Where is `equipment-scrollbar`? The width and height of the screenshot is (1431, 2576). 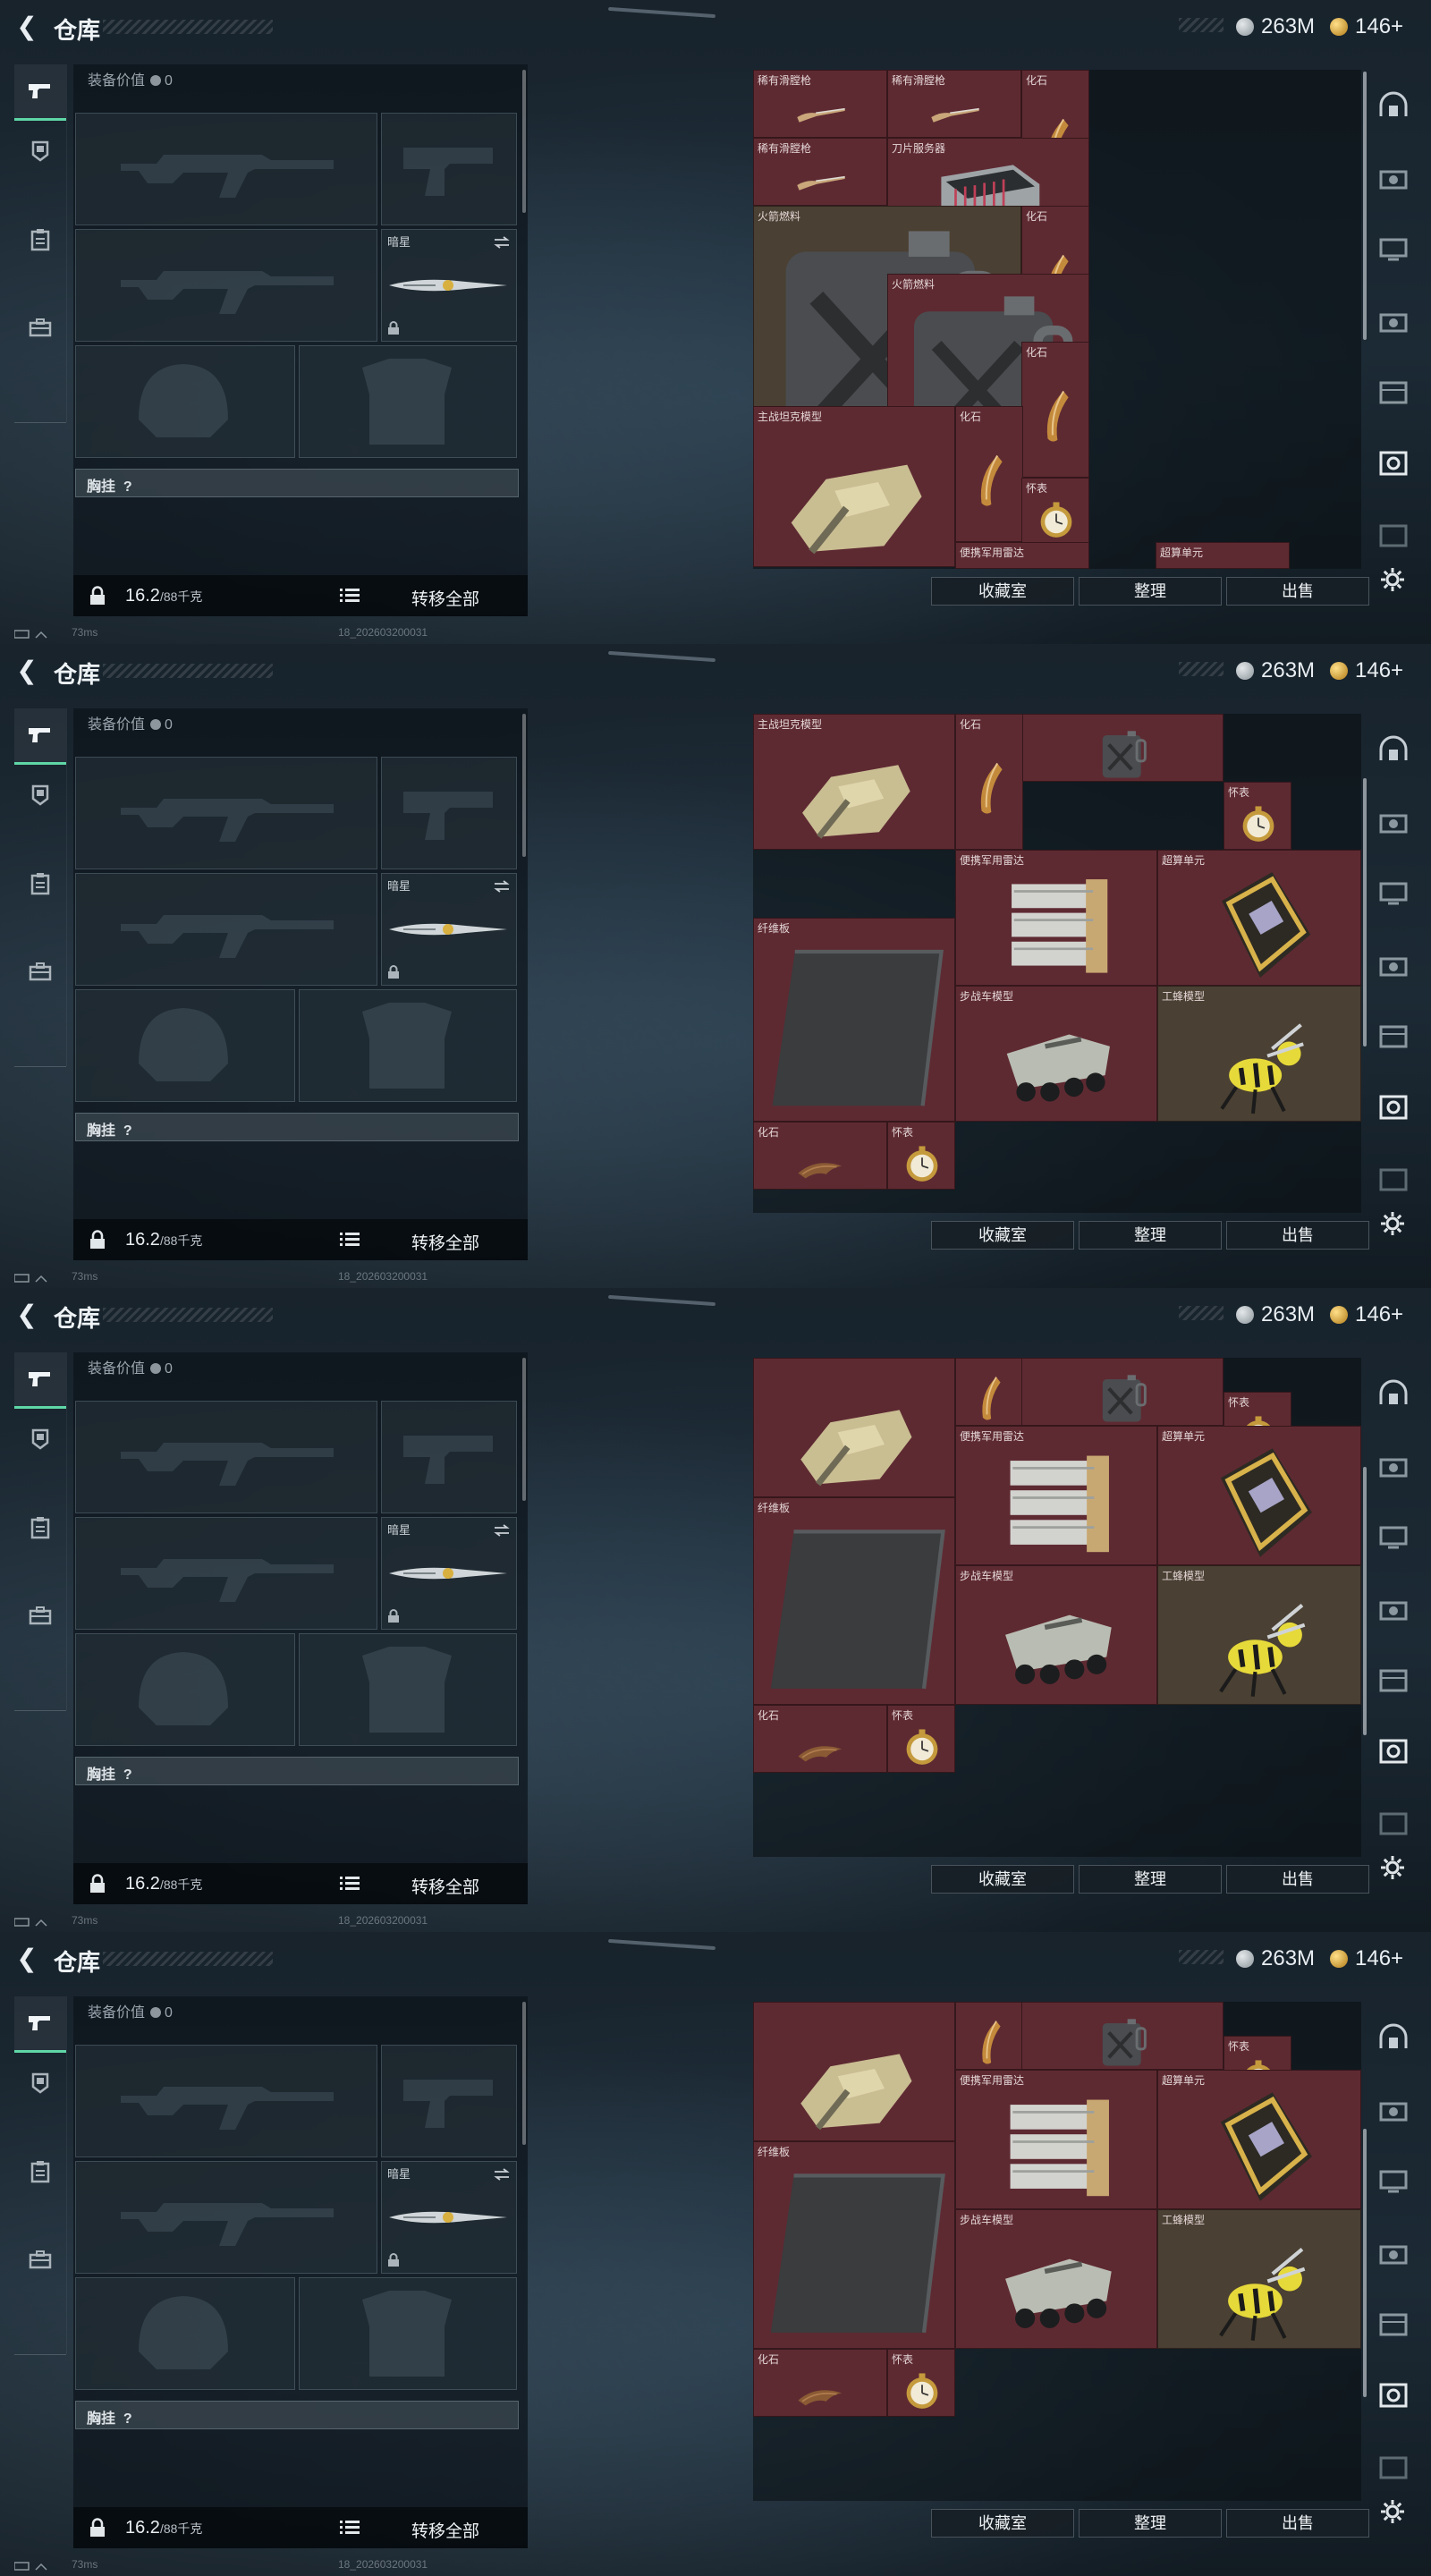 equipment-scrollbar is located at coordinates (524, 2073).